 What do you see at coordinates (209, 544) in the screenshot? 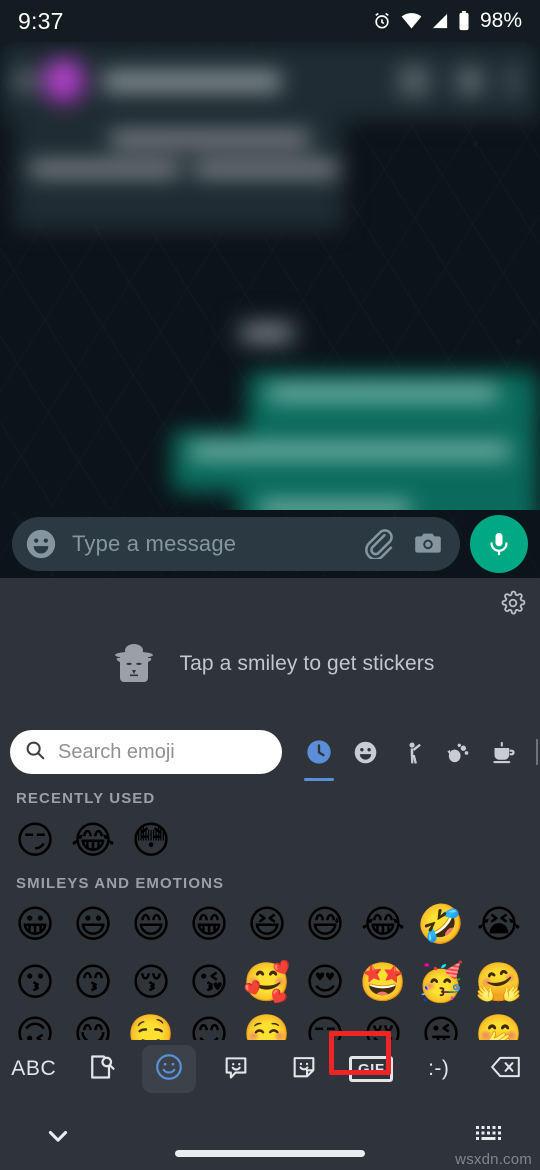
I see `message-input-placeholder: Type a message` at bounding box center [209, 544].